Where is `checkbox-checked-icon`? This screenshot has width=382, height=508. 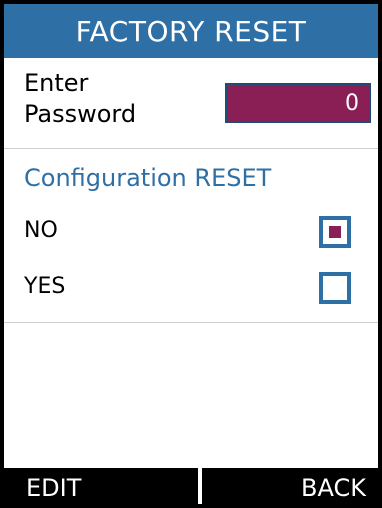 checkbox-checked-icon is located at coordinates (335, 232).